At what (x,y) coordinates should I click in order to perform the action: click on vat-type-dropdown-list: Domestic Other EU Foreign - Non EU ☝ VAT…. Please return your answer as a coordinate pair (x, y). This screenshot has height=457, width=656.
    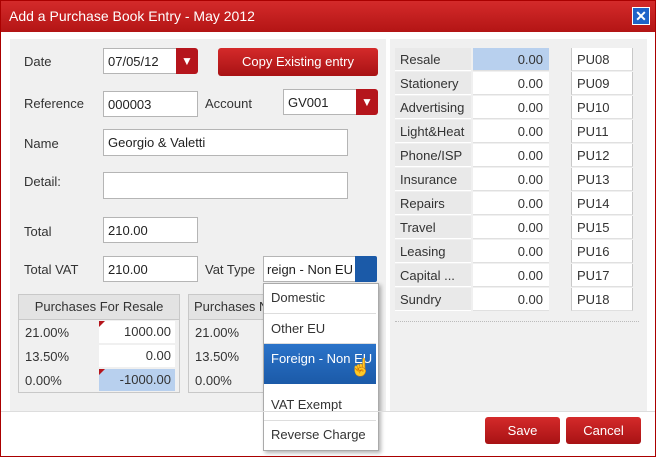
    Looking at the image, I should click on (321, 367).